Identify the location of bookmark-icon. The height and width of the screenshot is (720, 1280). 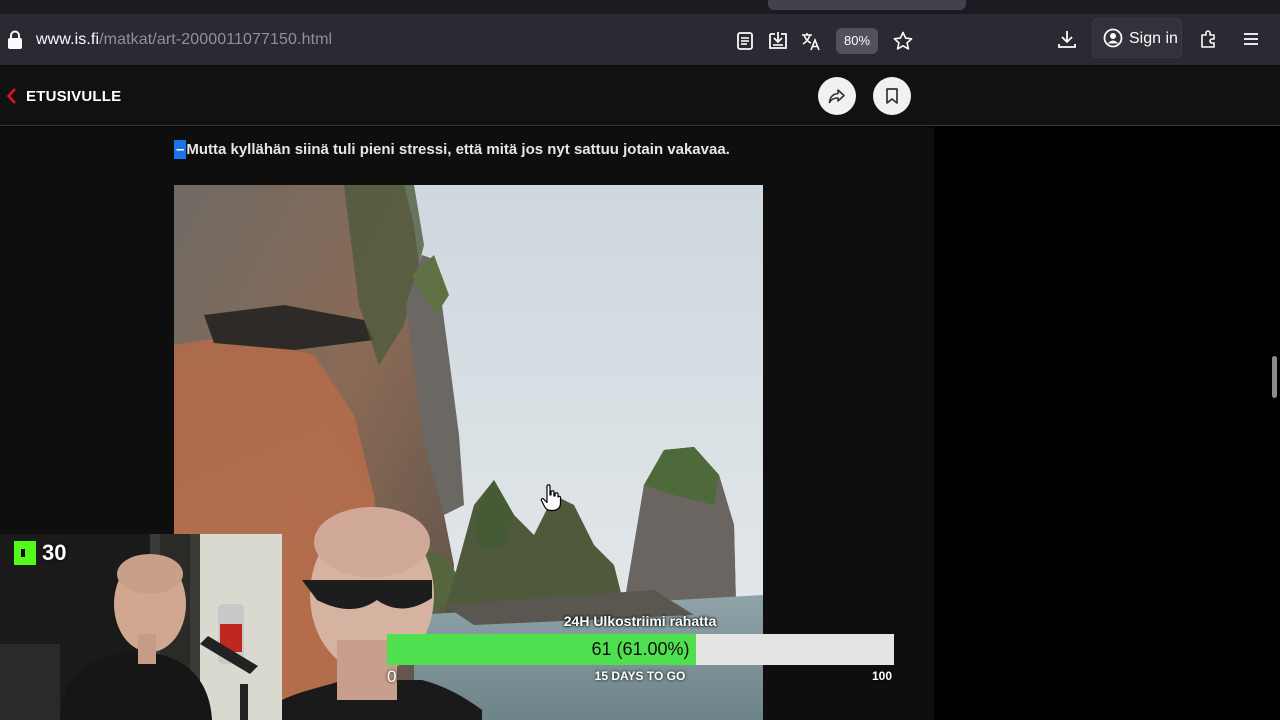
(892, 96).